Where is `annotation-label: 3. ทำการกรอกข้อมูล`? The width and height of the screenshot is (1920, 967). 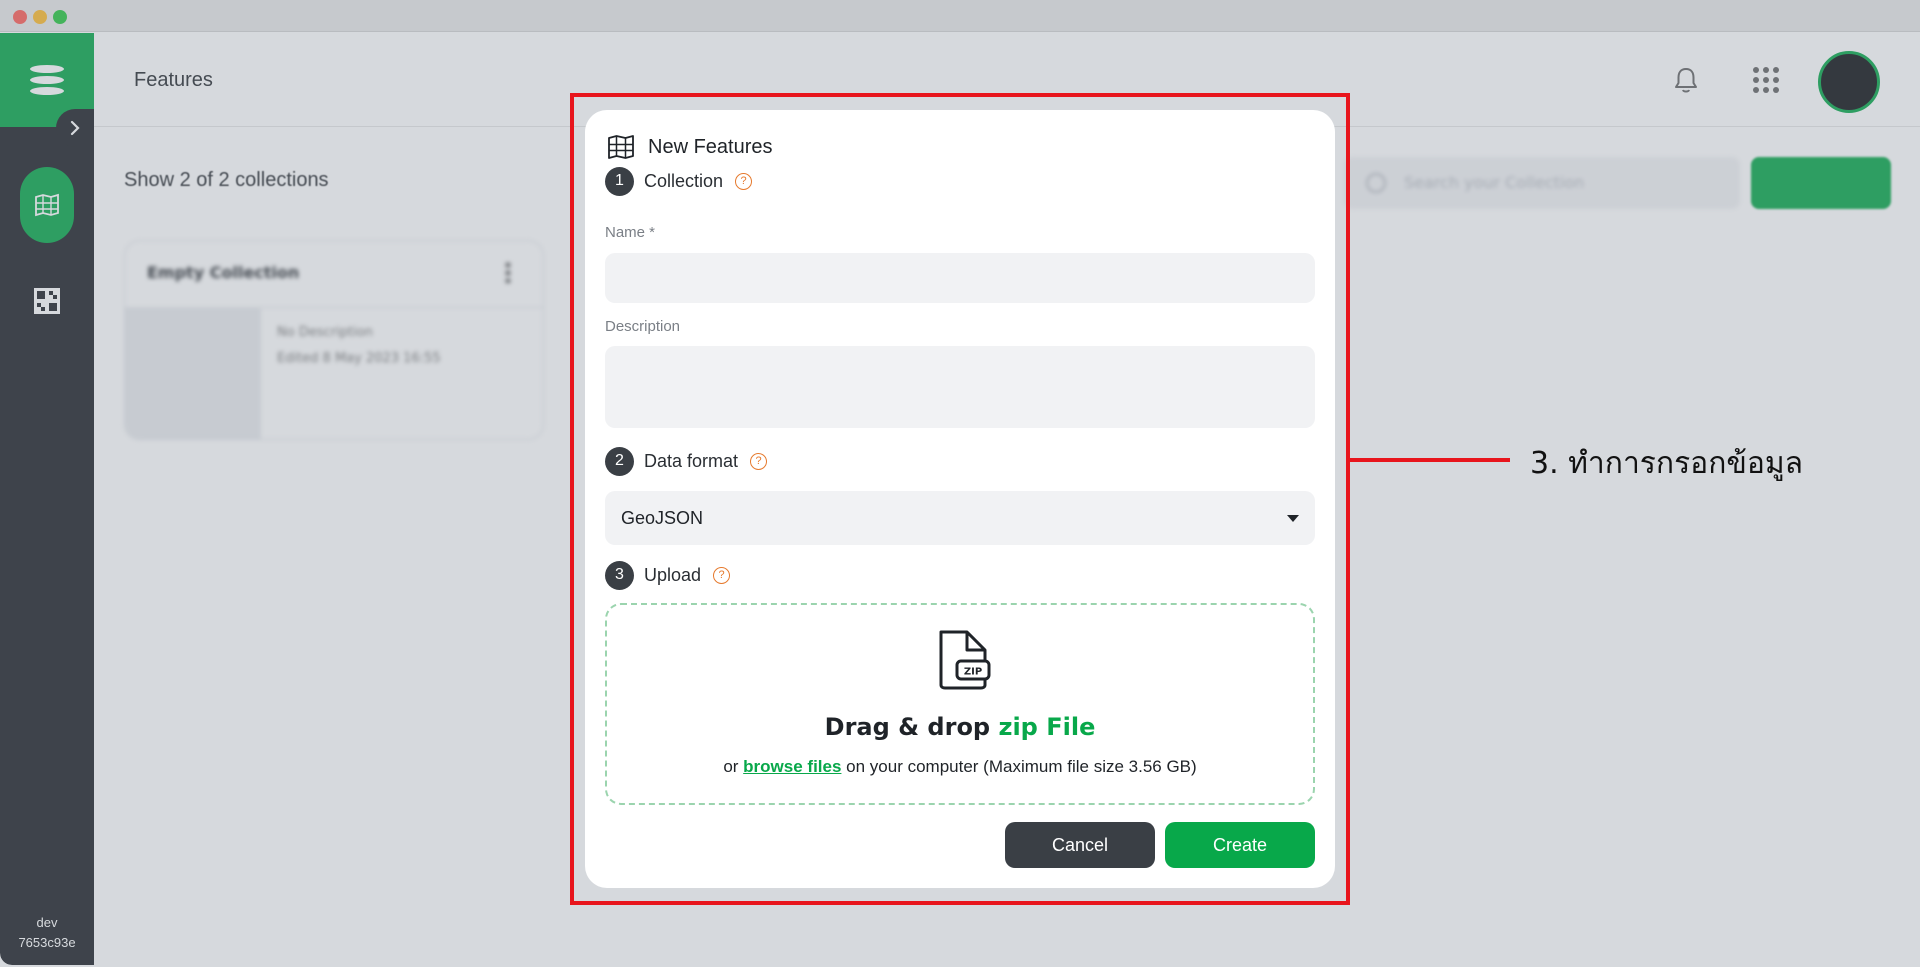 annotation-label: 3. ทำการกรอกข้อมูล is located at coordinates (1667, 463).